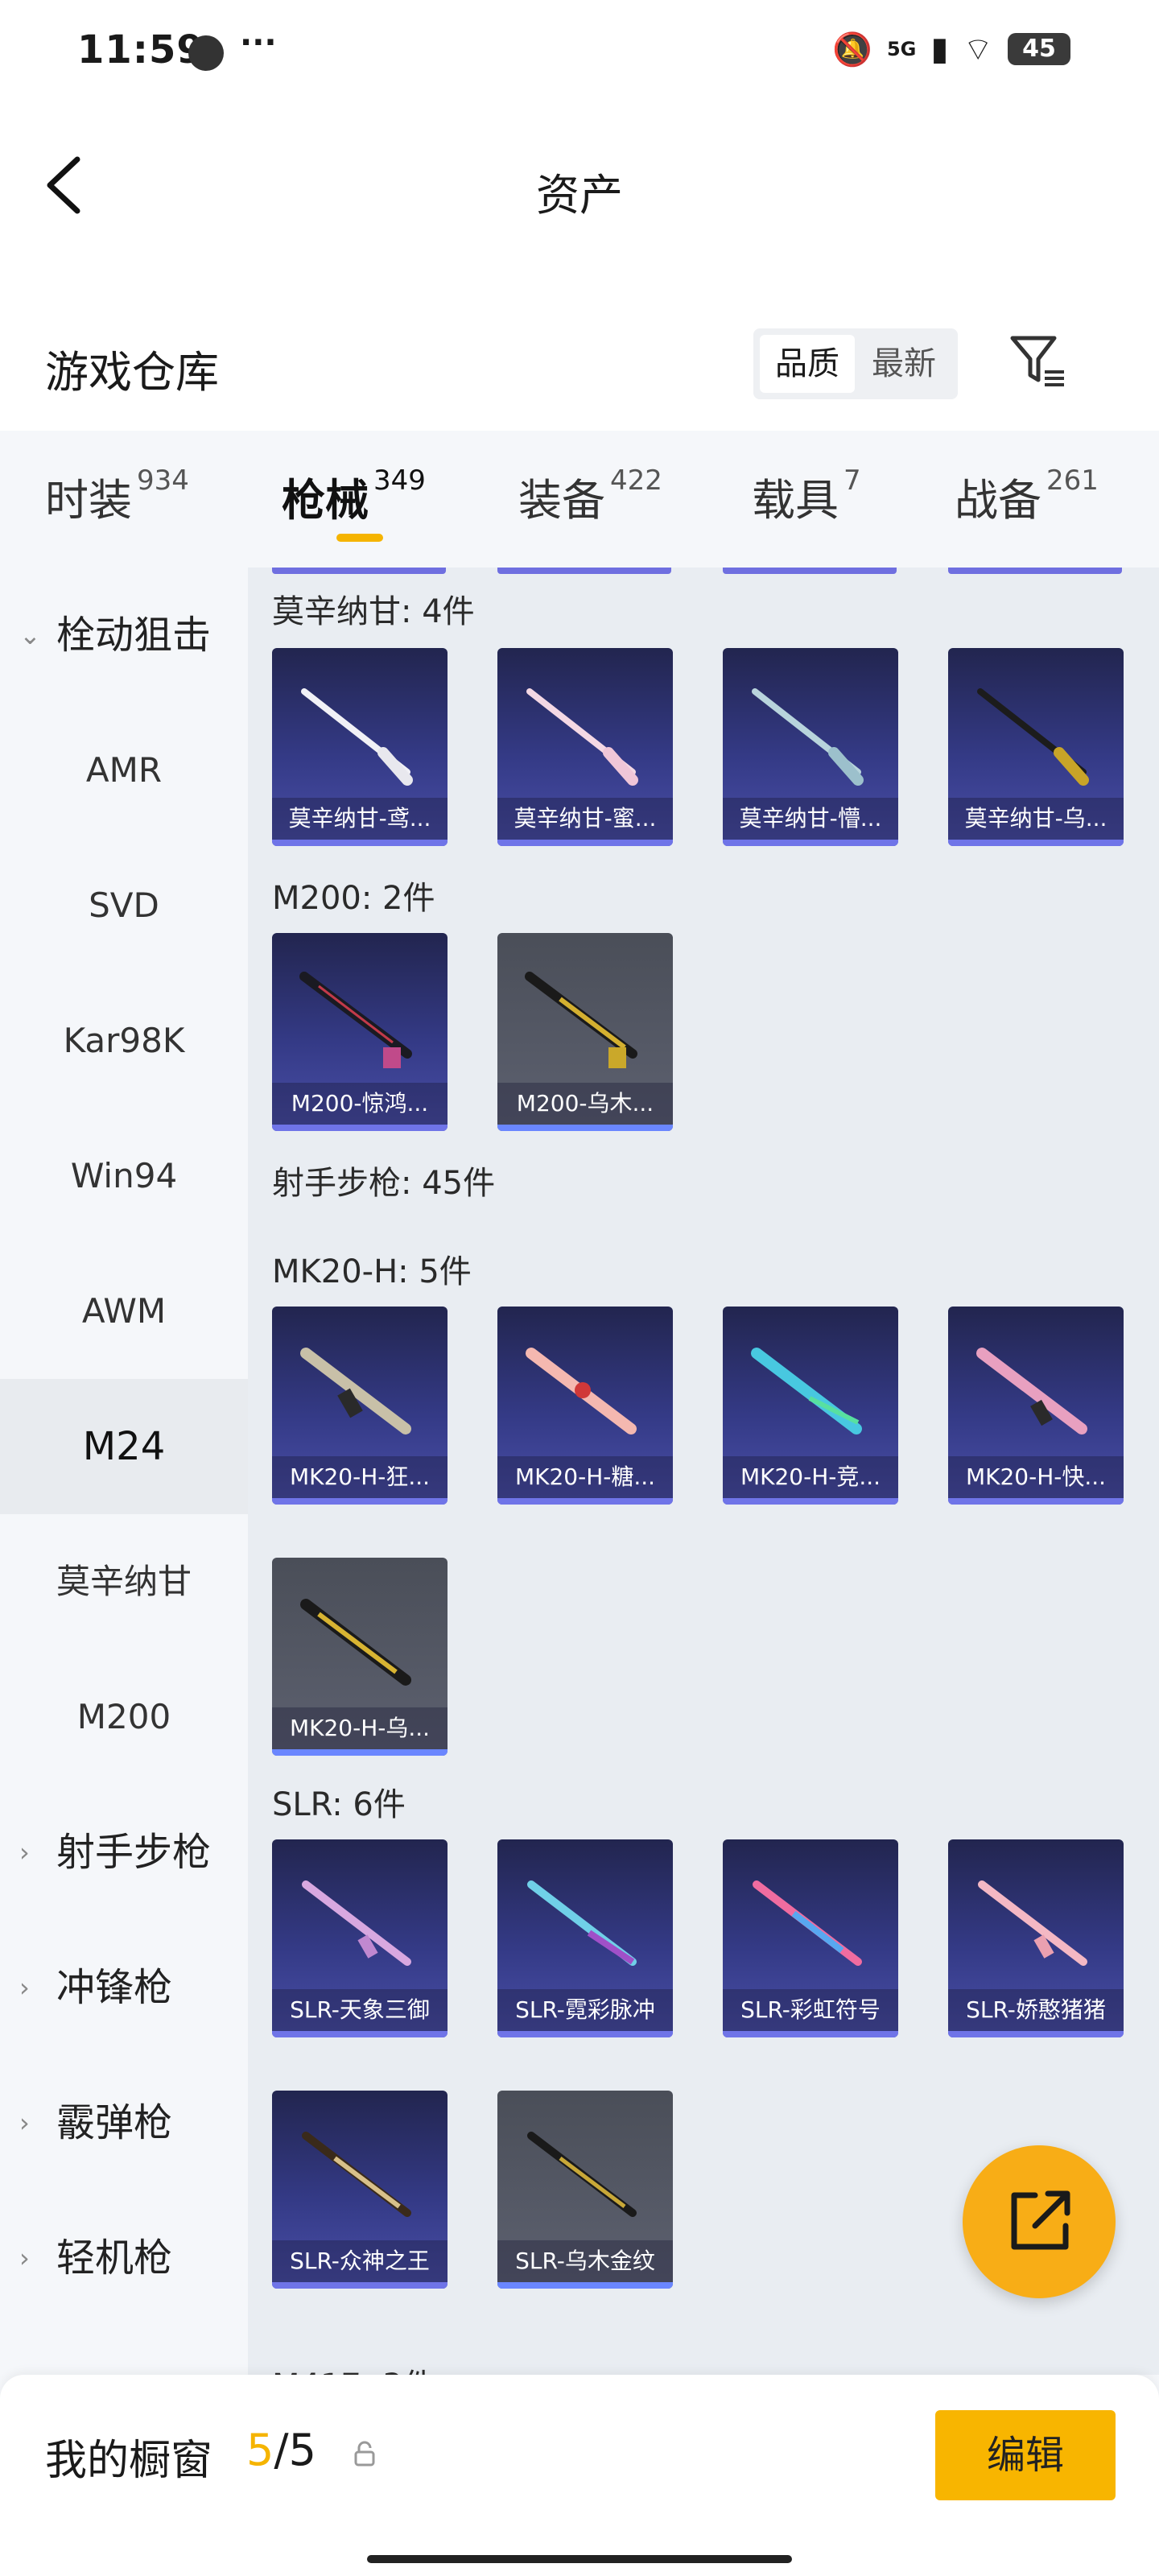 Image resolution: width=1159 pixels, height=2576 pixels. Describe the element at coordinates (258, 42) in the screenshot. I see `more-notifications-icon: ···` at that location.